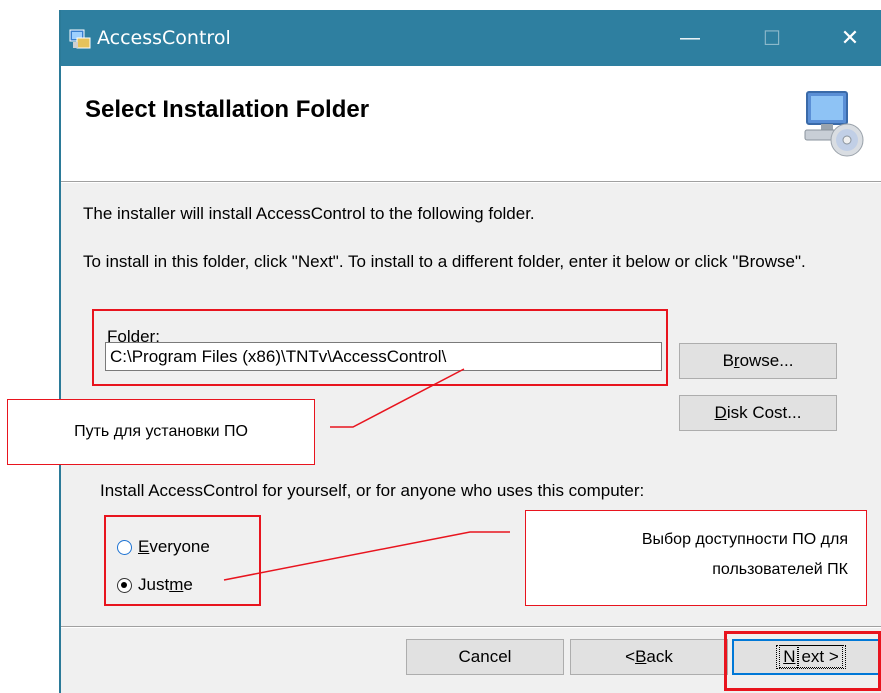 This screenshot has height=693, width=881. What do you see at coordinates (630, 656) in the screenshot?
I see `back-label-pre: <` at bounding box center [630, 656].